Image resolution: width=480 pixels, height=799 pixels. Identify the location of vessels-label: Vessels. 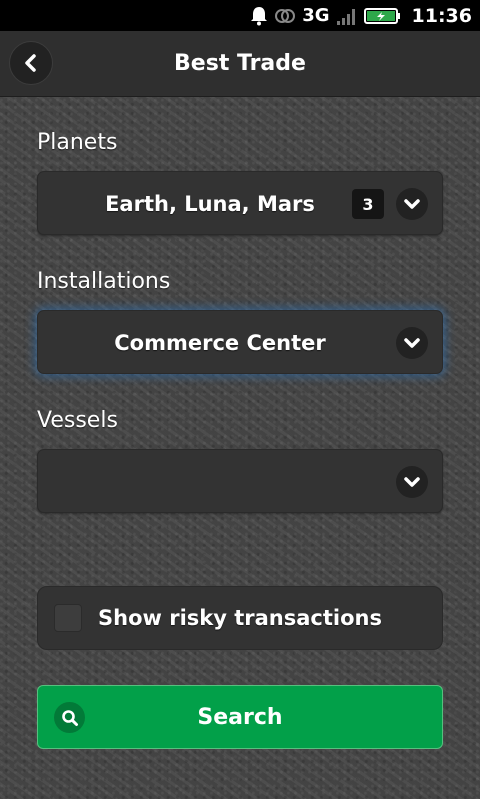
(77, 420).